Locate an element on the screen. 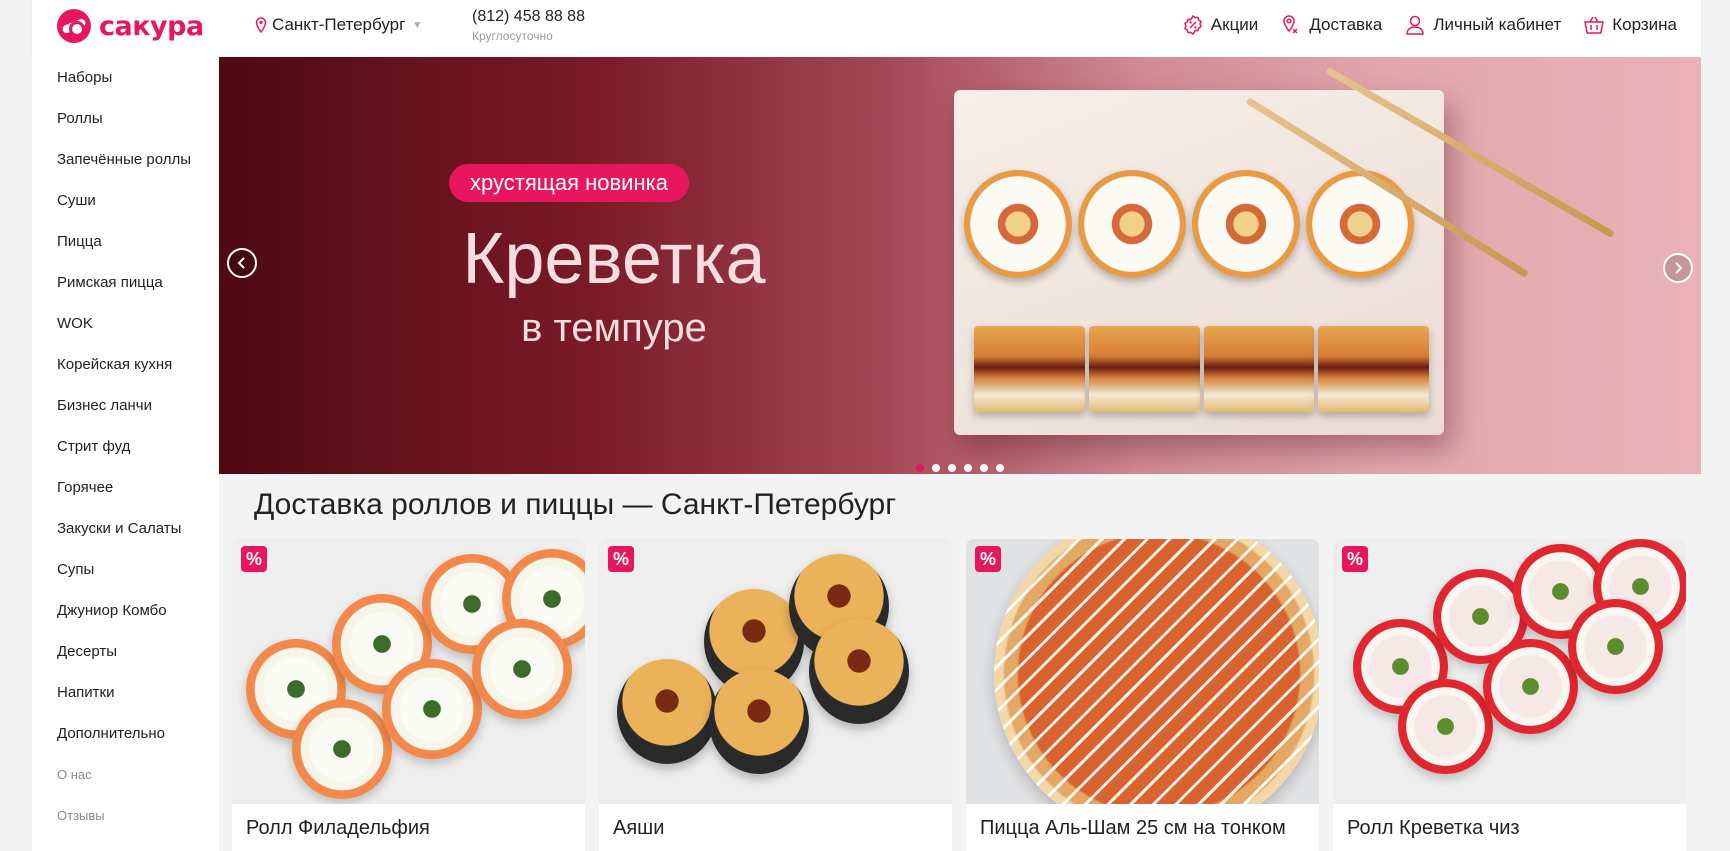  nav-account: Личный кабинет is located at coordinates (1482, 25).